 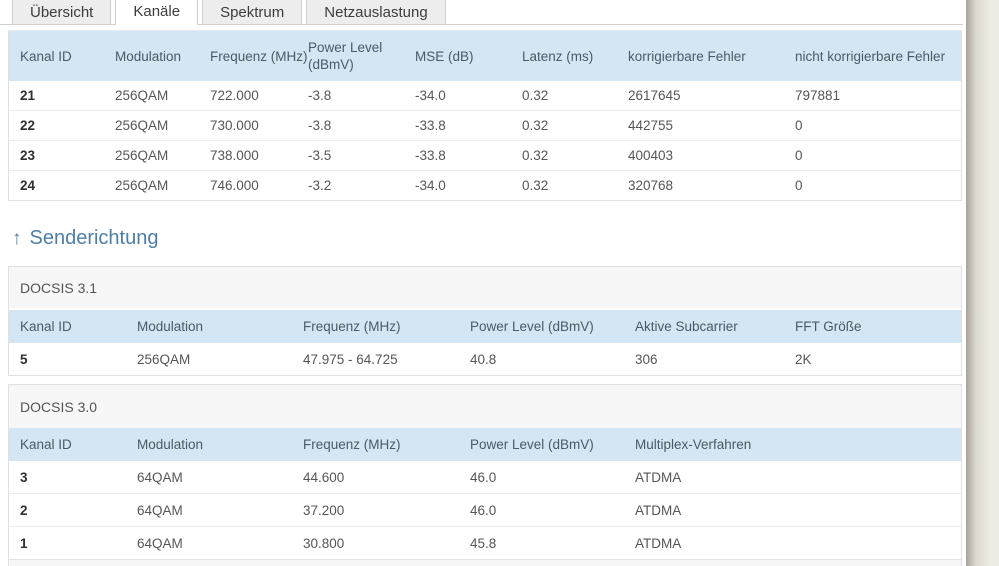 I want to click on cell-power-level: -3.2, so click(x=320, y=185).